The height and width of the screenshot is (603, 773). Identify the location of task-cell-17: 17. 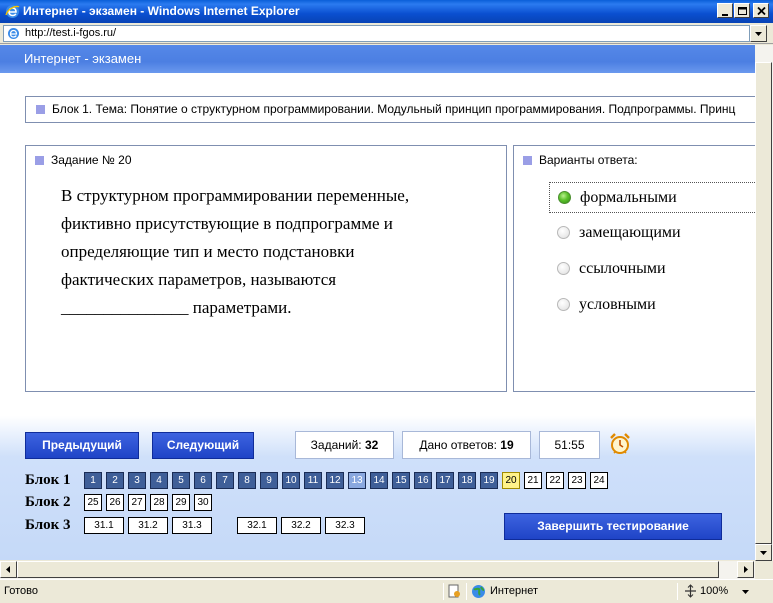
(445, 480).